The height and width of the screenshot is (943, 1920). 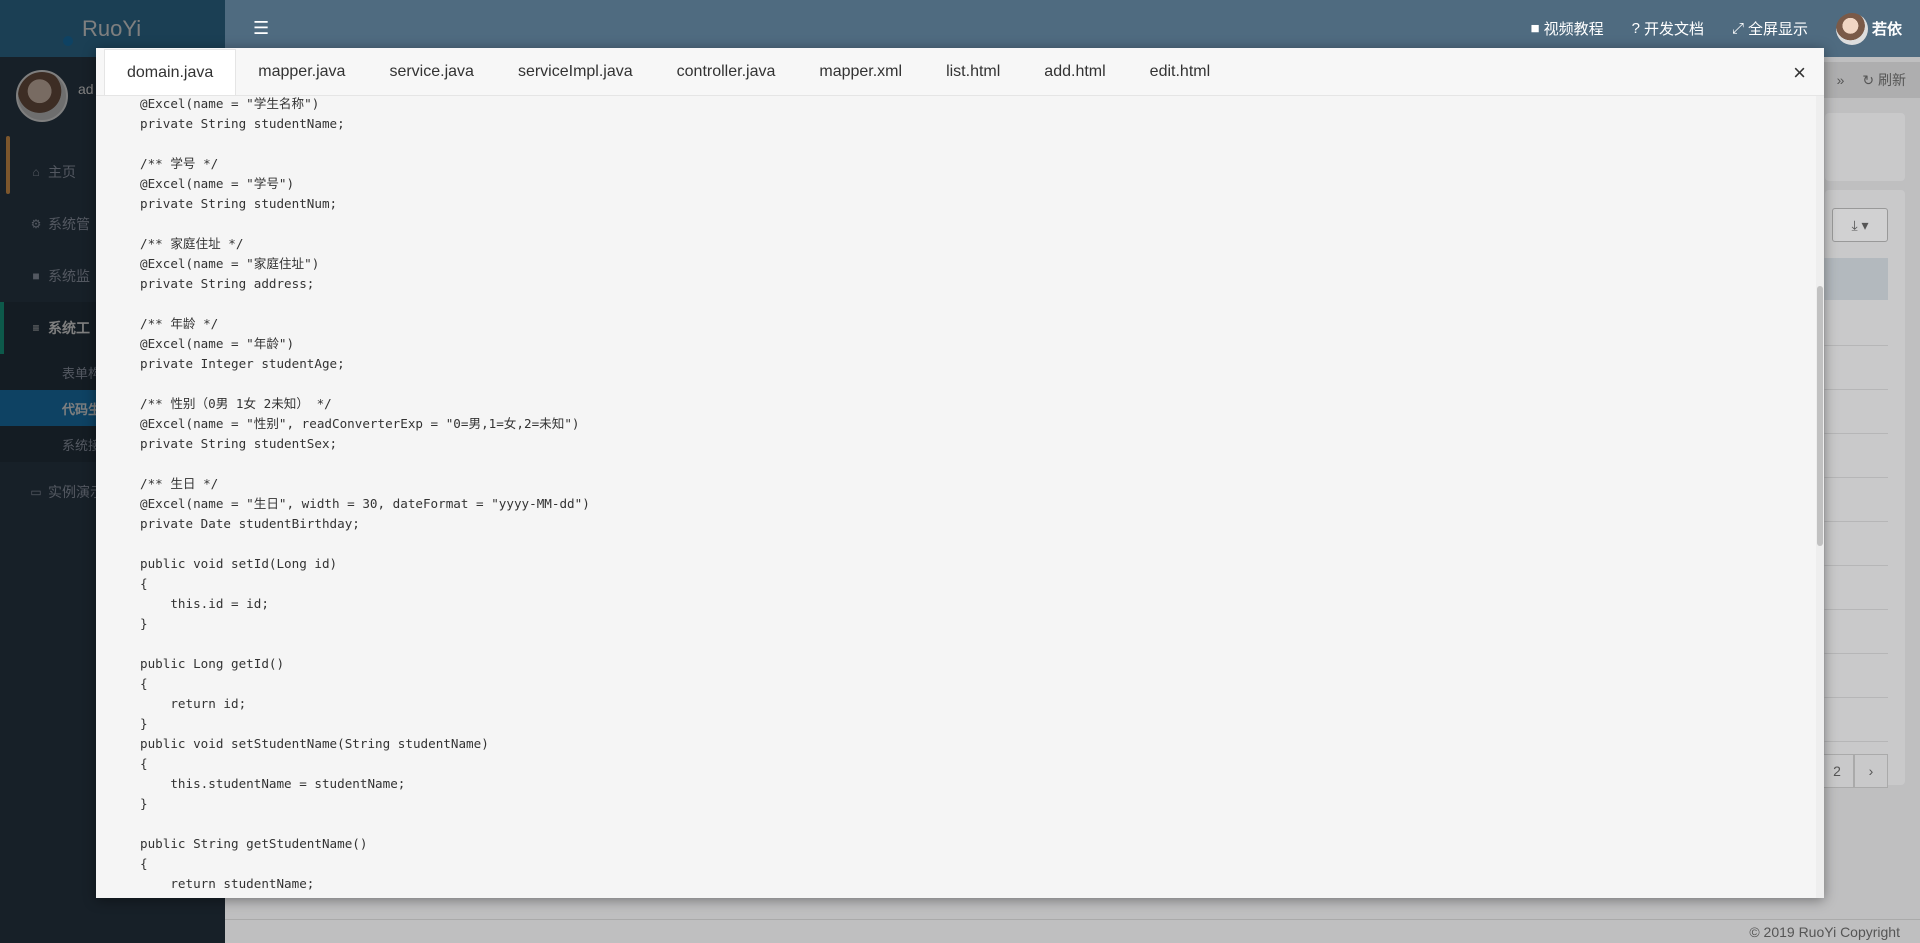 I want to click on pagination: 2 ›, so click(x=1854, y=771).